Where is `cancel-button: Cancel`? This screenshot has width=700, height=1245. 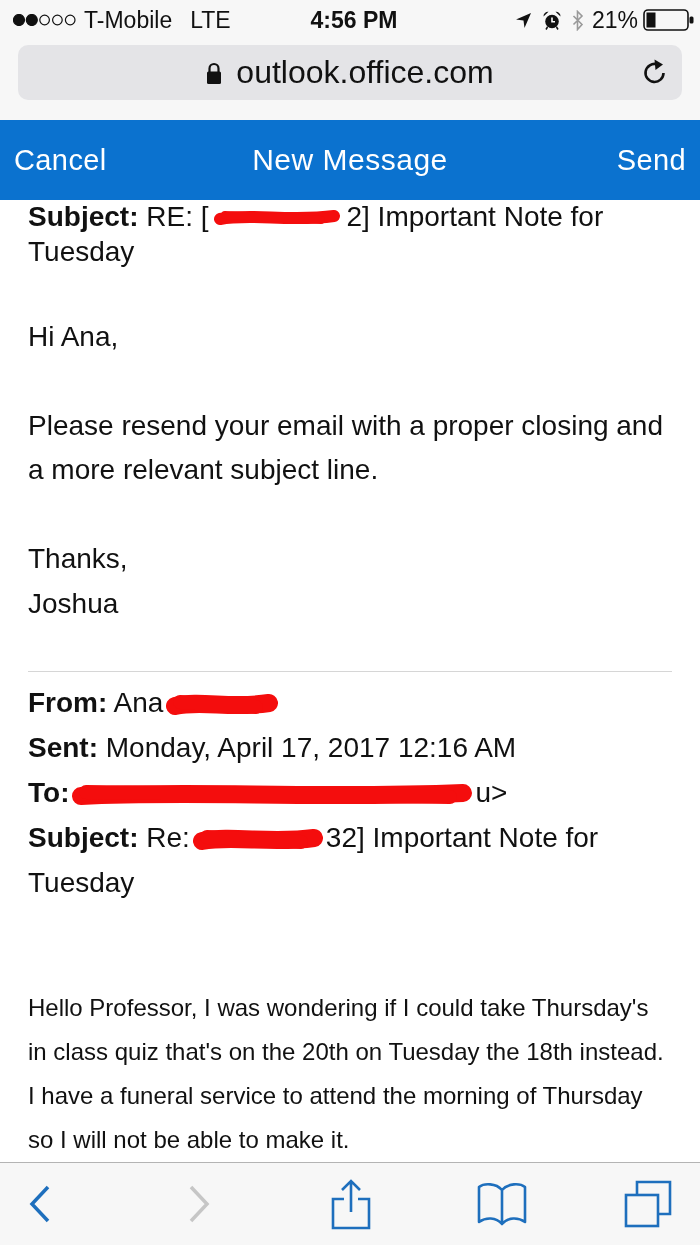
cancel-button: Cancel is located at coordinates (60, 160).